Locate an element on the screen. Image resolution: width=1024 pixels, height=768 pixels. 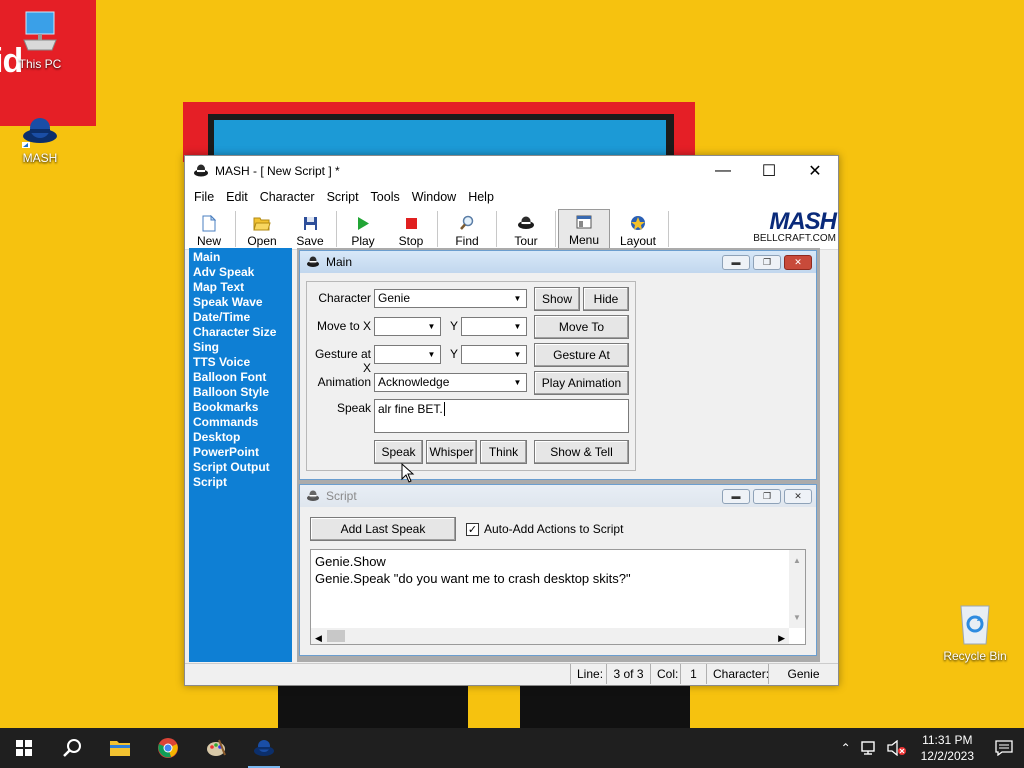
speak-button: Speak is located at coordinates (398, 452).